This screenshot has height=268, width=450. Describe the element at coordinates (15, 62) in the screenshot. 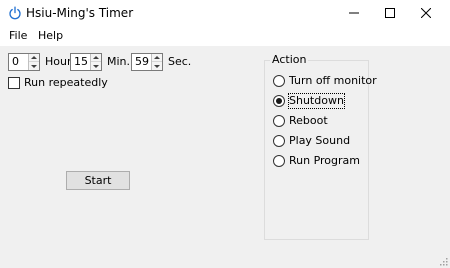

I see `hours-value: 0` at that location.